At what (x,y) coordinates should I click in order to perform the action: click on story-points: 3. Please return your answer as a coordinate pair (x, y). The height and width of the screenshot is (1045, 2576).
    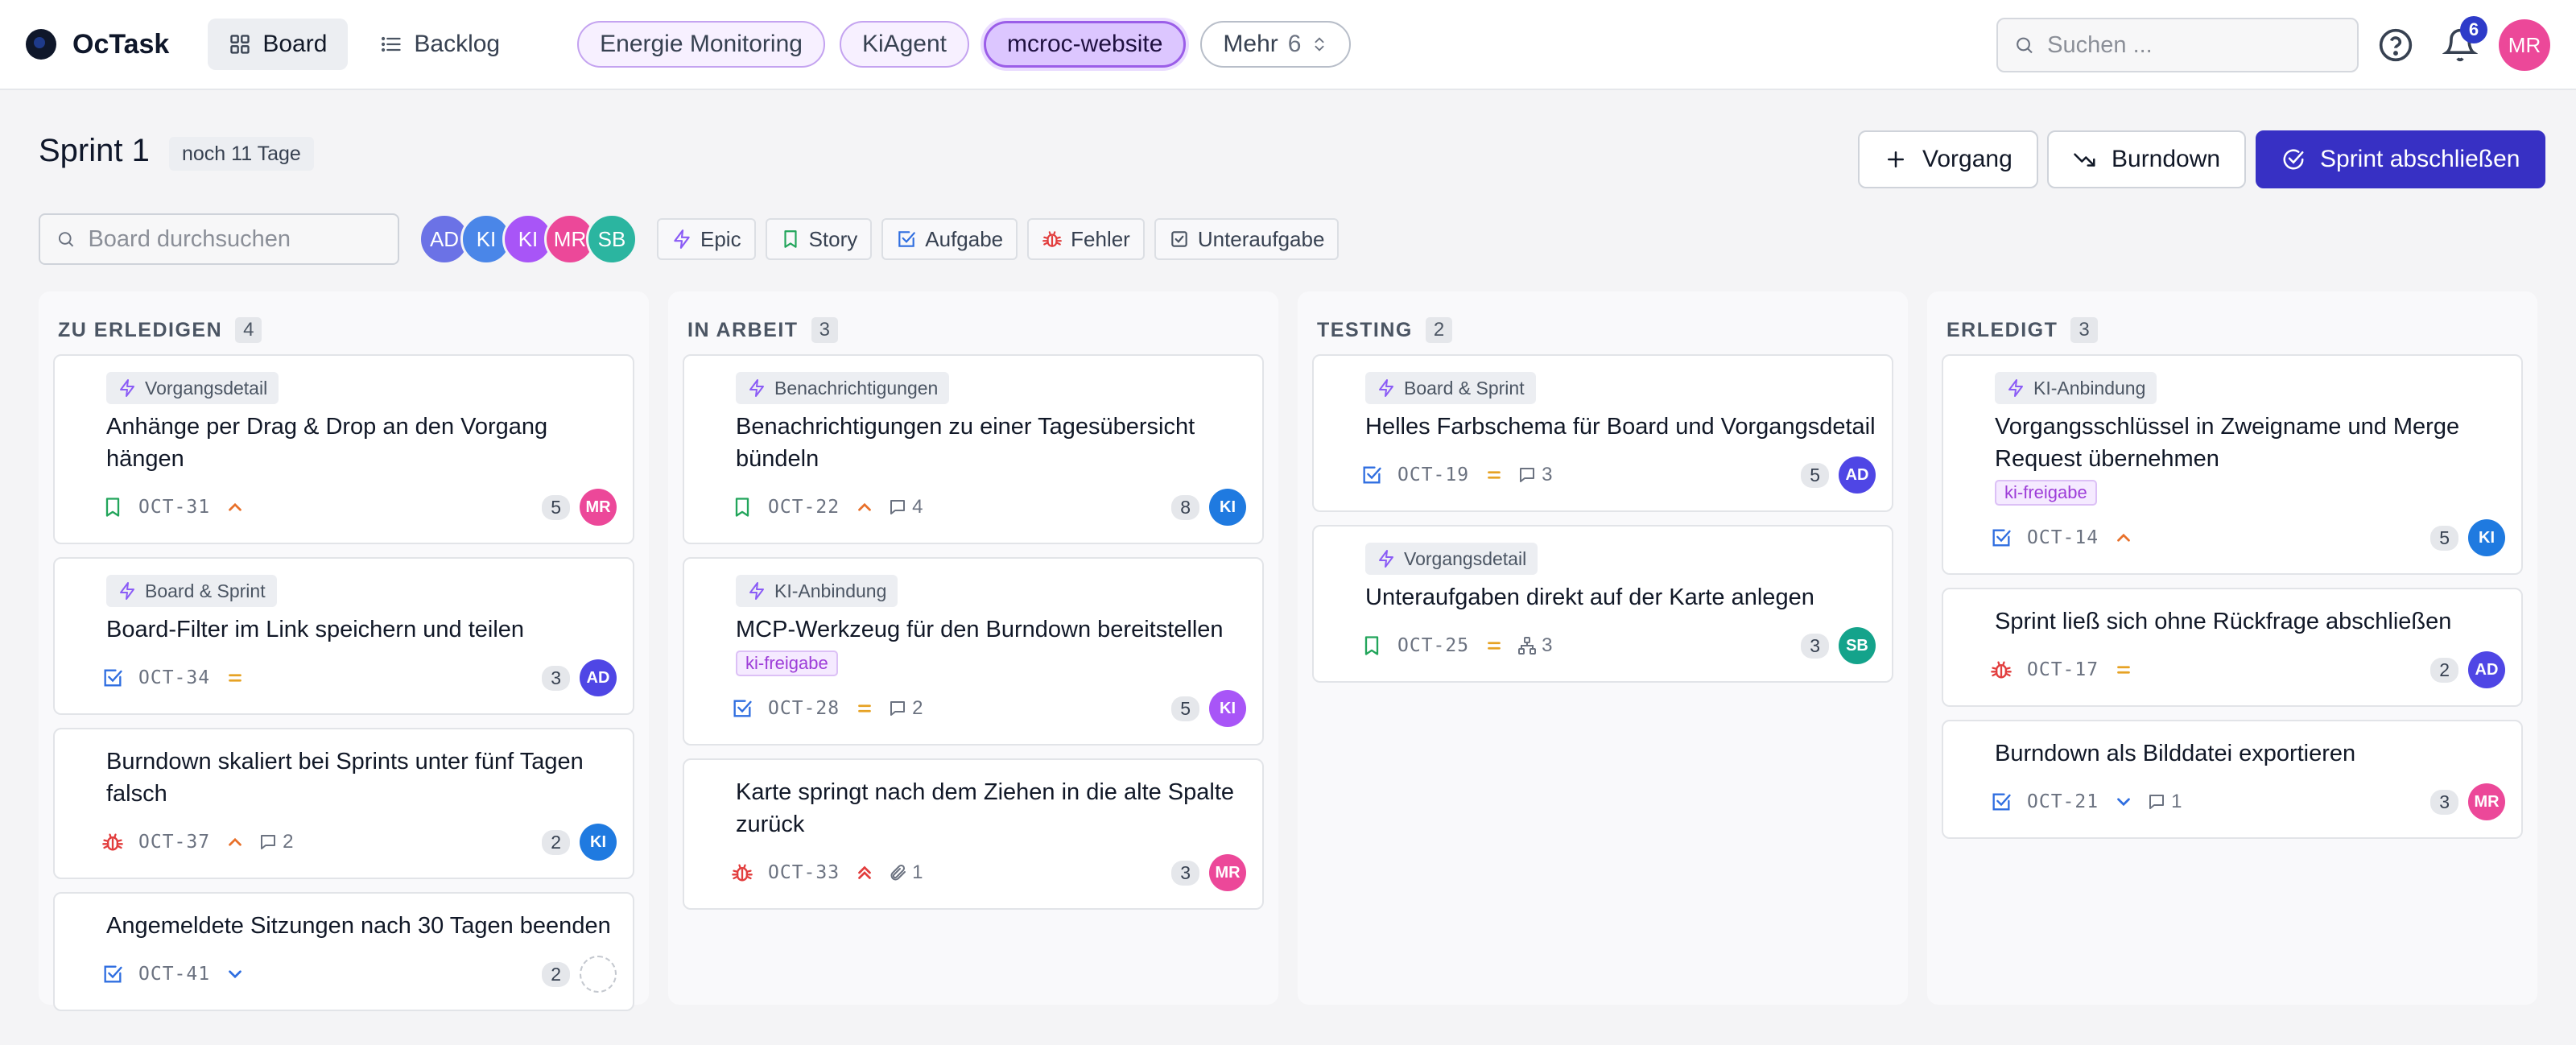
    Looking at the image, I should click on (1185, 873).